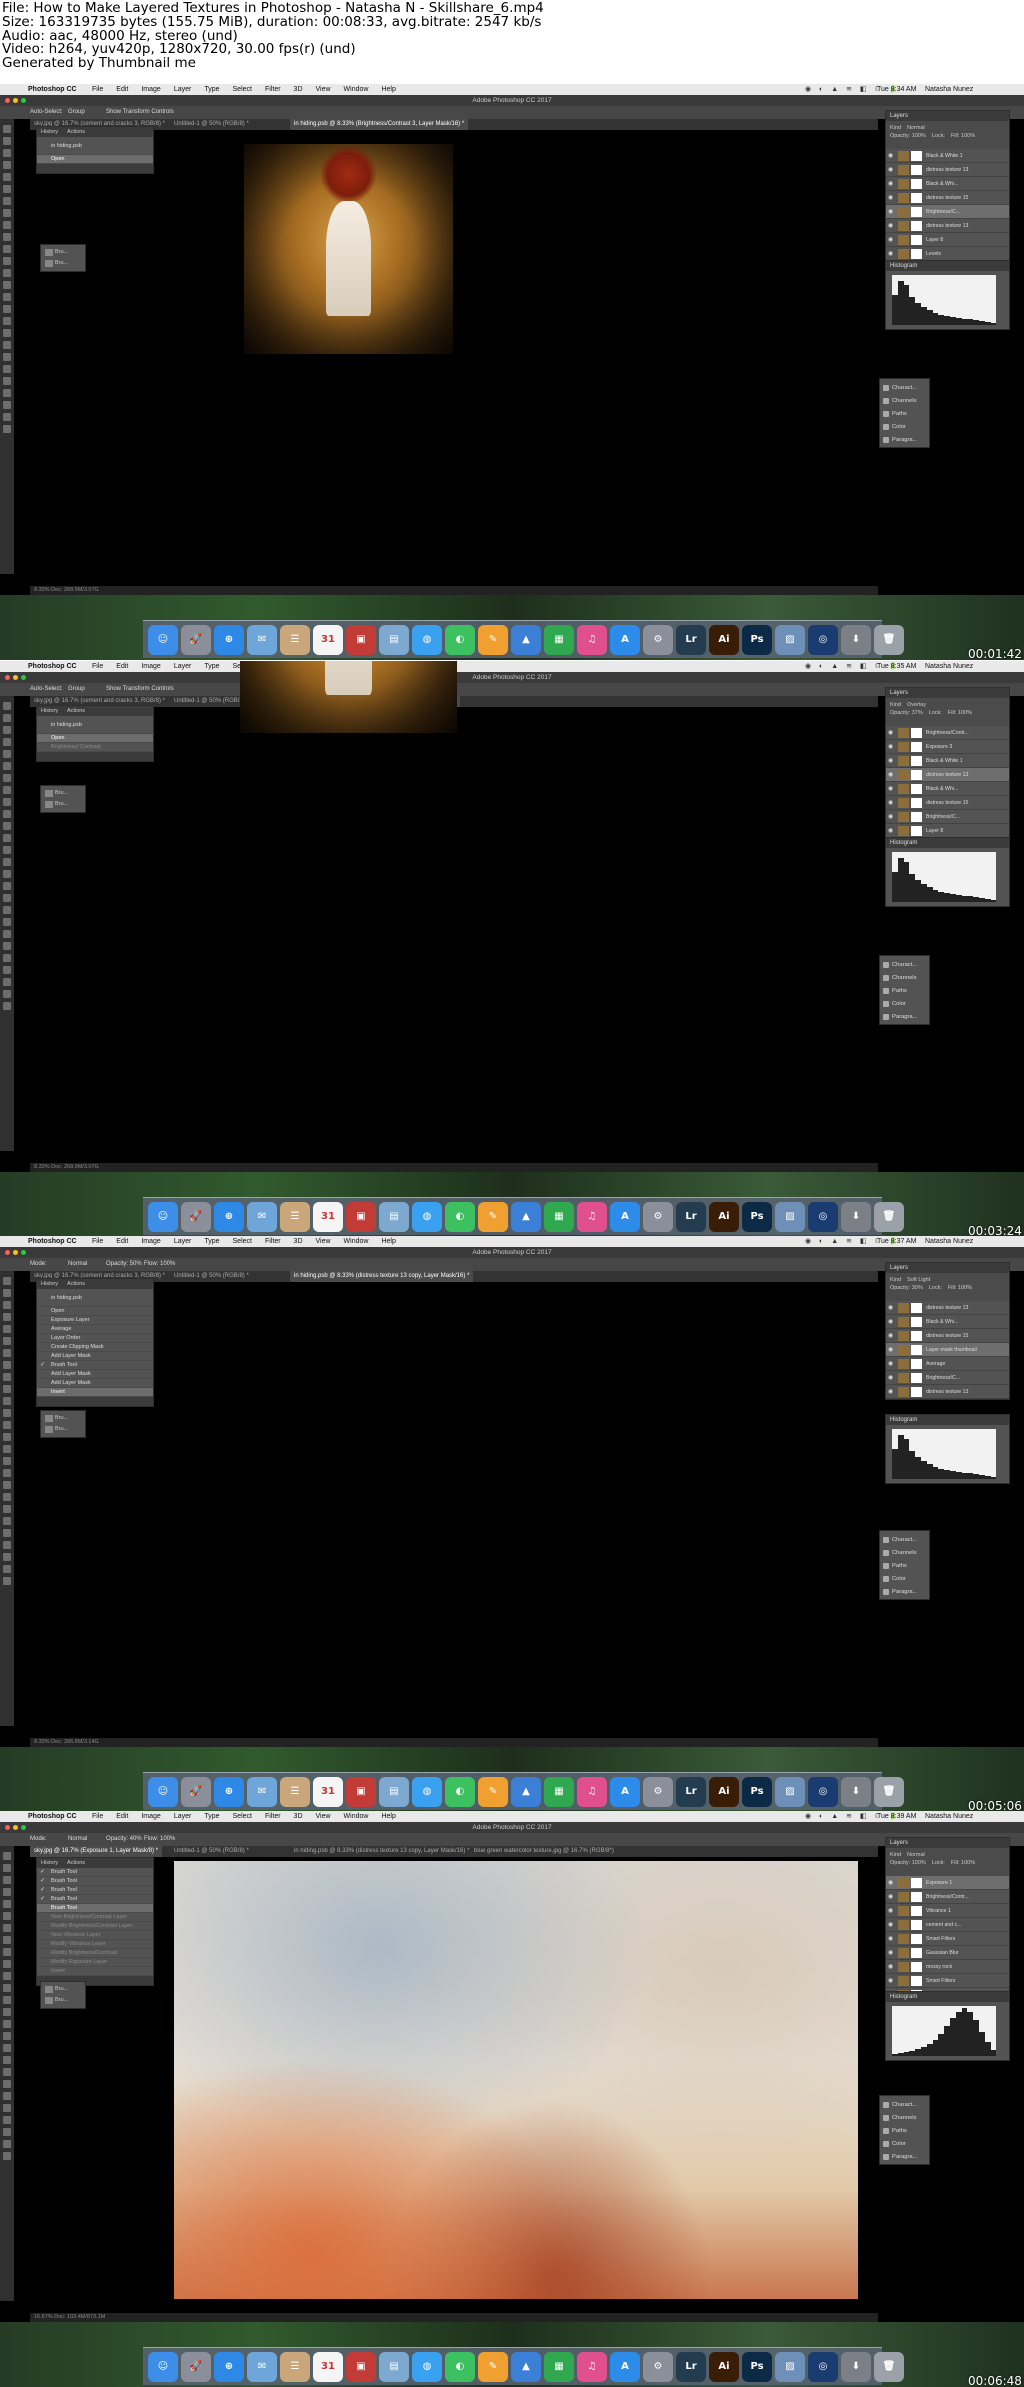 This screenshot has width=1024, height=2387. I want to click on history-state: Modify Vibrance Layer, so click(95, 1944).